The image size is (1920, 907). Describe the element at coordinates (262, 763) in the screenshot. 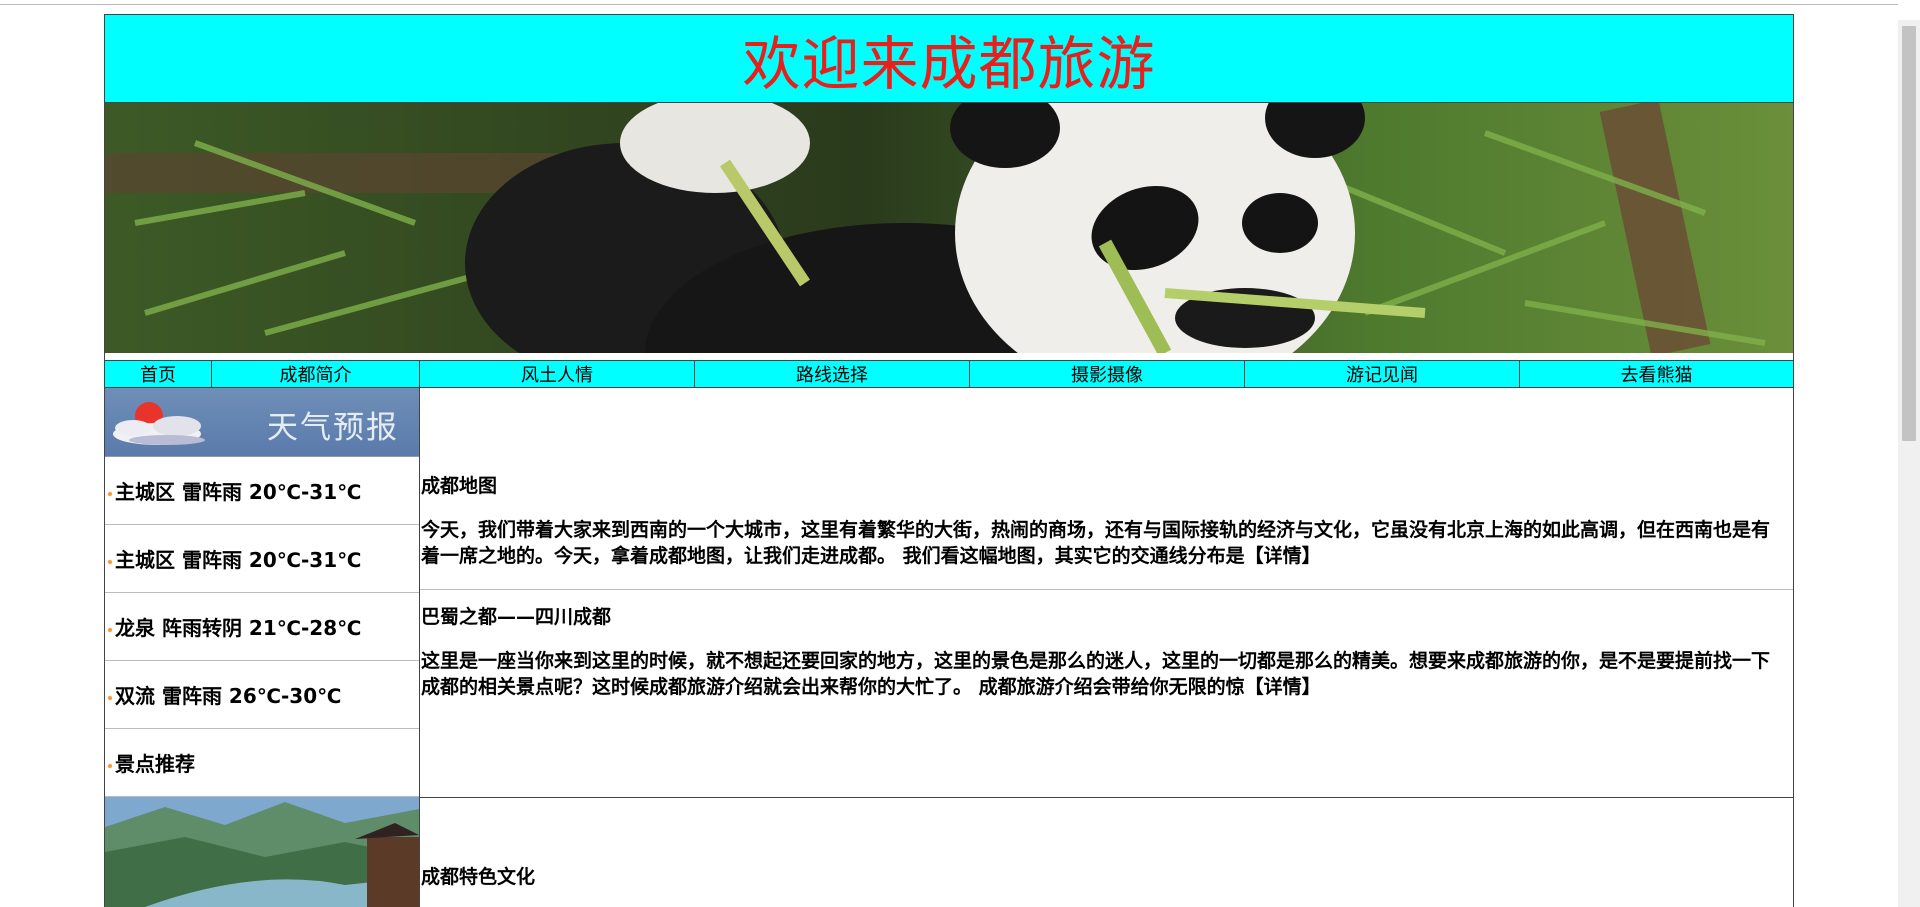

I see `scenic-recommend-item: 景点推荐` at that location.